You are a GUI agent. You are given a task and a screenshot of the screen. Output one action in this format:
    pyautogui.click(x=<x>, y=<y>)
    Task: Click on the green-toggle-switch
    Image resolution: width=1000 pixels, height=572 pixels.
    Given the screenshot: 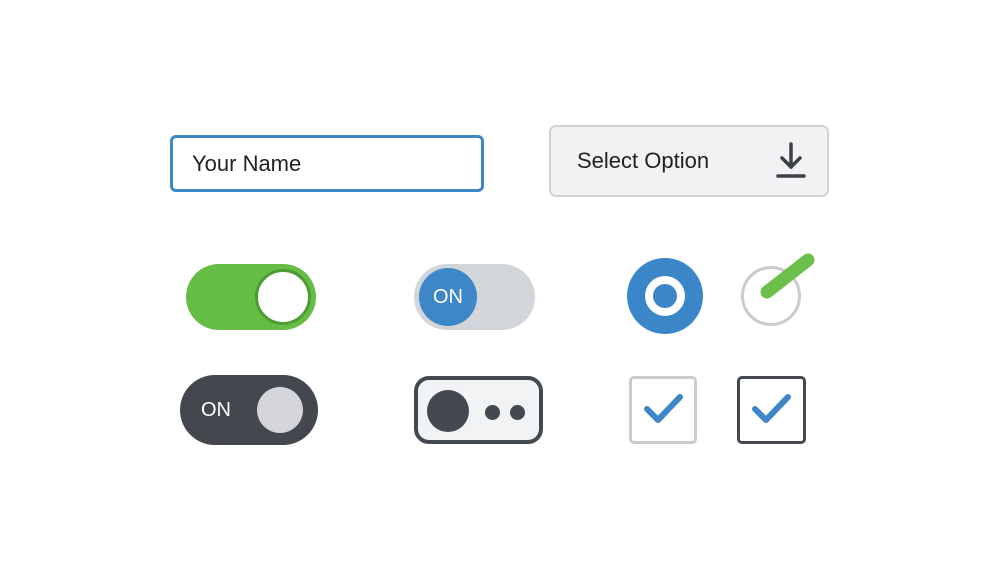 What is the action you would take?
    pyautogui.click(x=251, y=297)
    